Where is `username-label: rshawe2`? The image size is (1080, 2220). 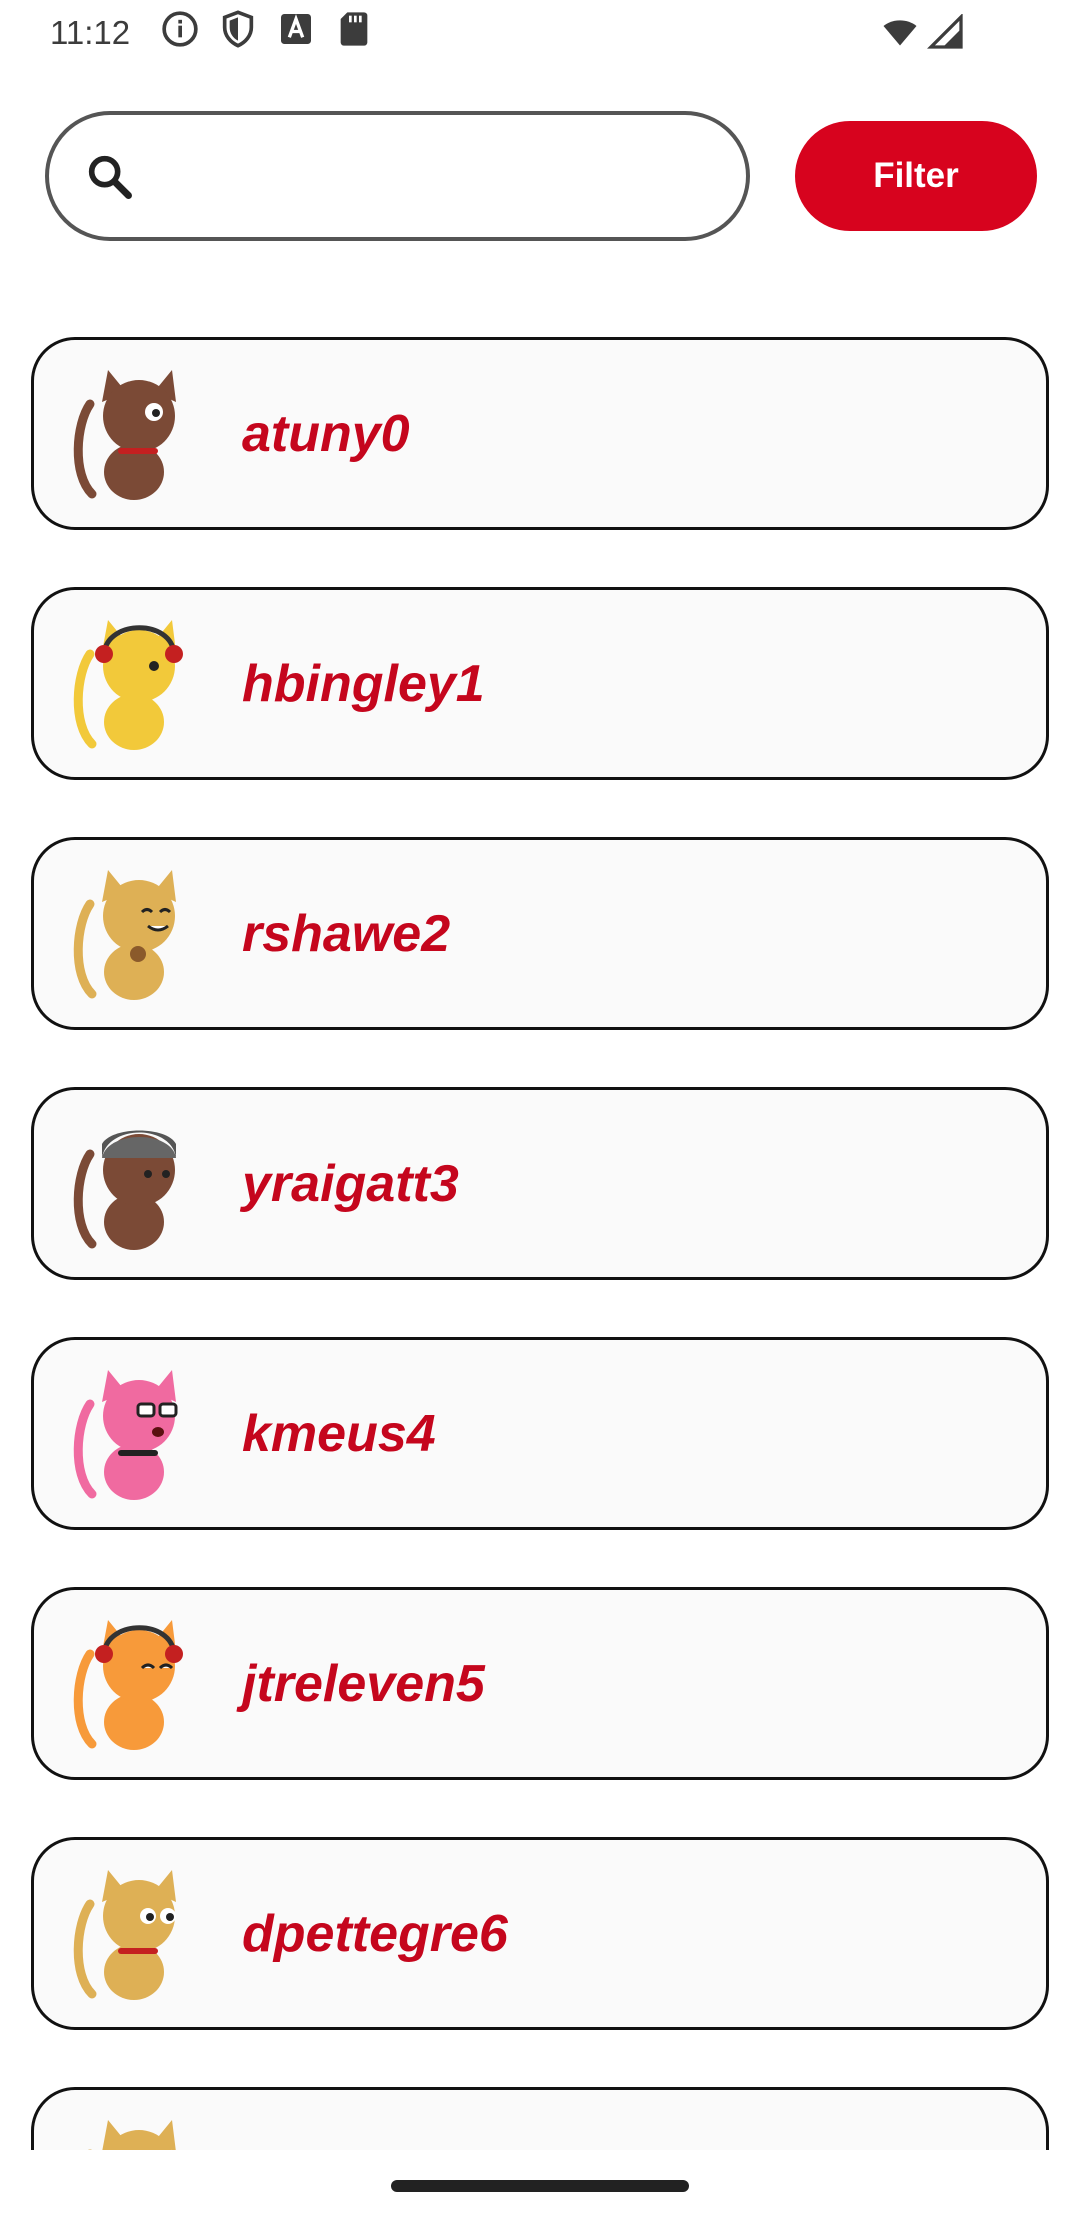 username-label: rshawe2 is located at coordinates (346, 933).